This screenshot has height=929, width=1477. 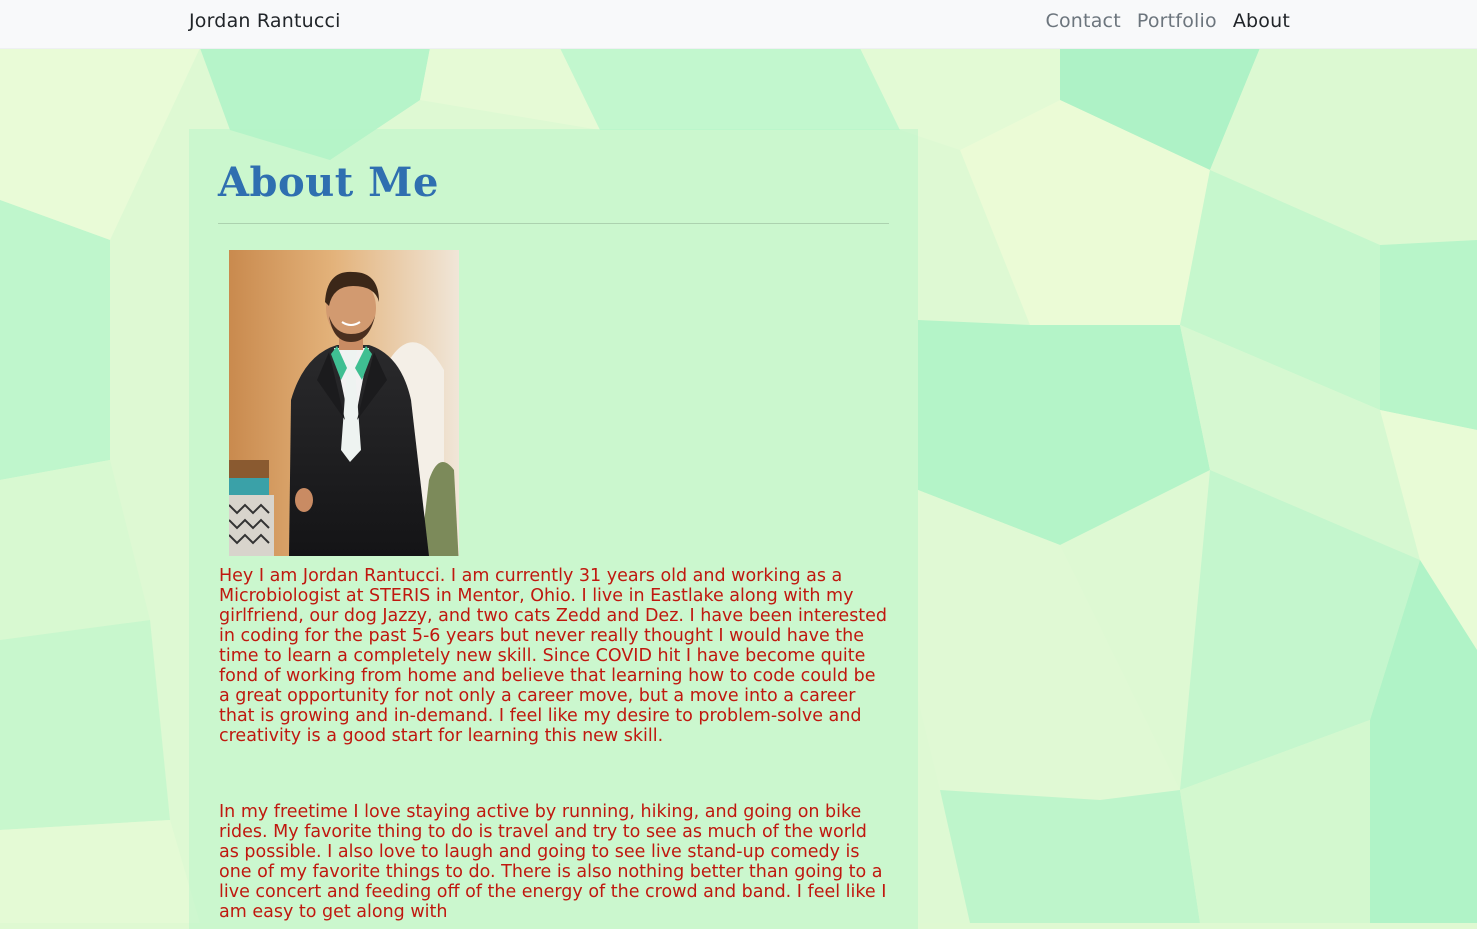 I want to click on page-title: About Me, so click(x=328, y=182).